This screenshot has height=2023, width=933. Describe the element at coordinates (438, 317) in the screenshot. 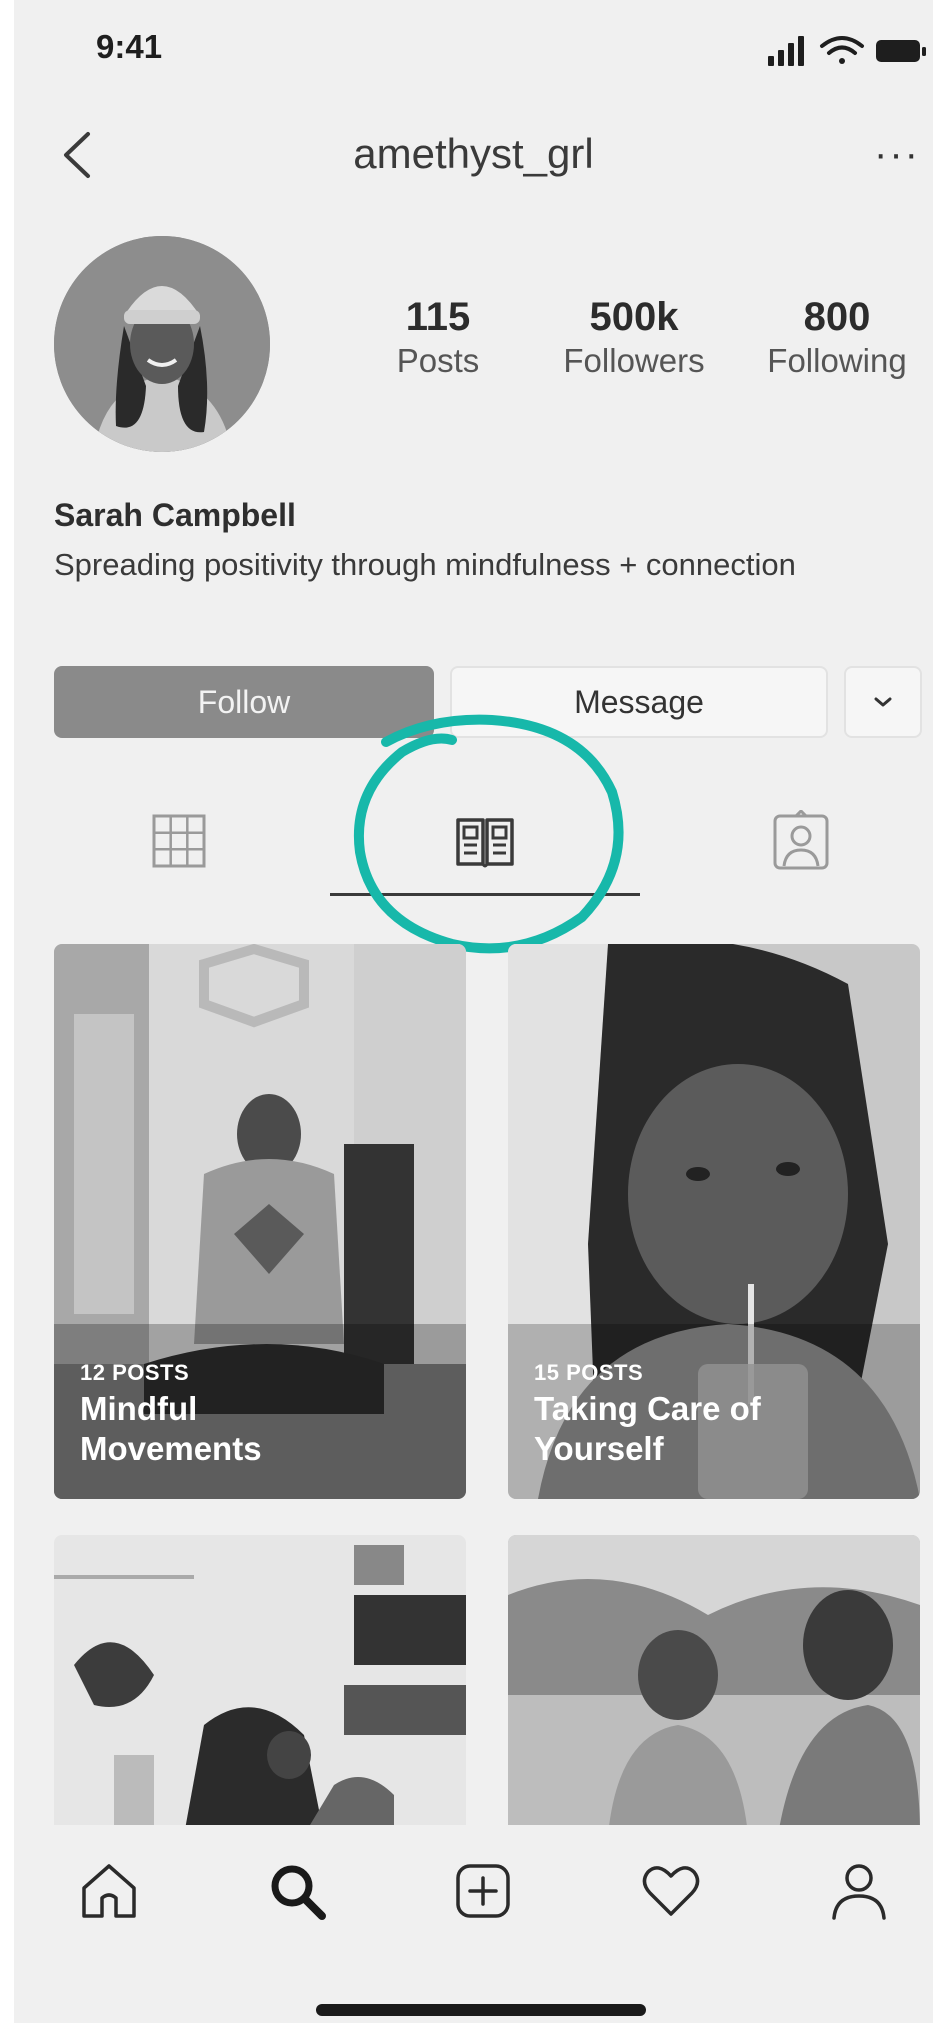

I see `posts-count: 115` at that location.